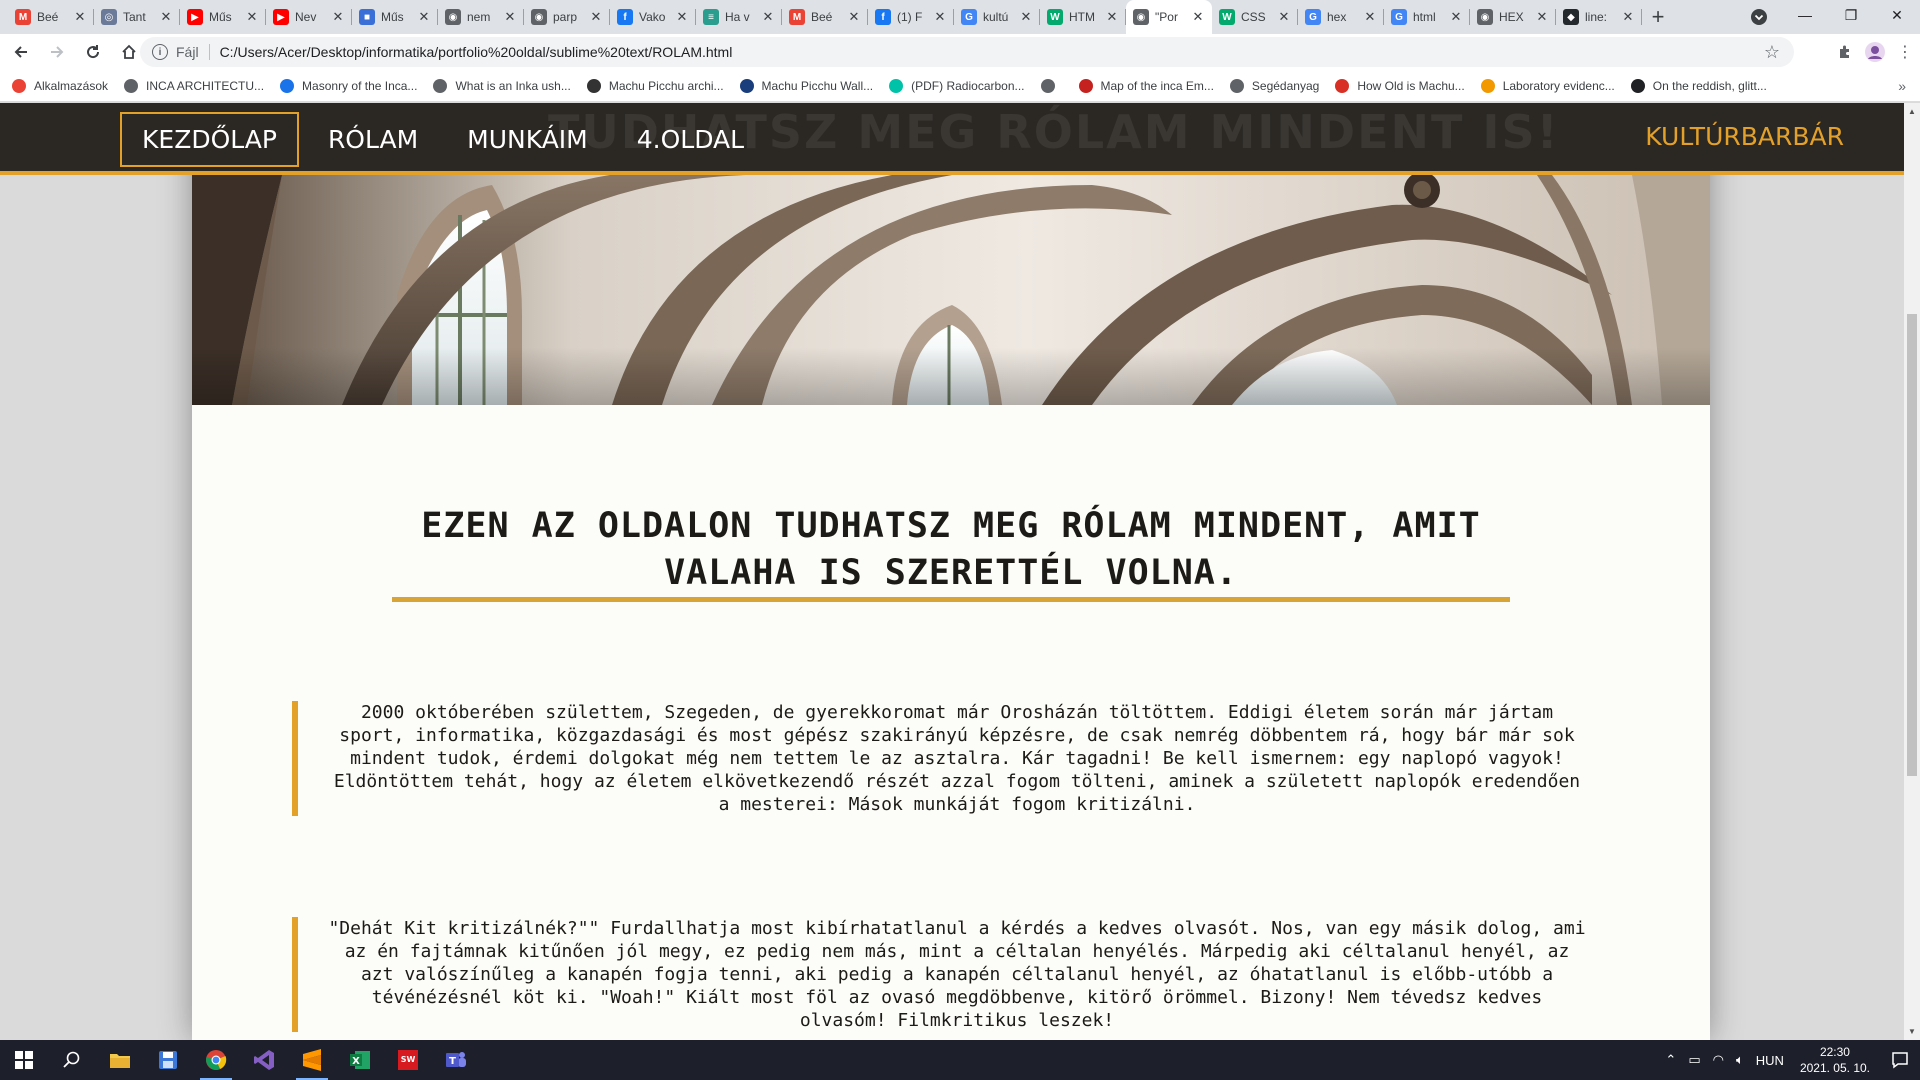 This screenshot has width=1920, height=1080. What do you see at coordinates (1875, 52) in the screenshot?
I see `profile-avatar` at bounding box center [1875, 52].